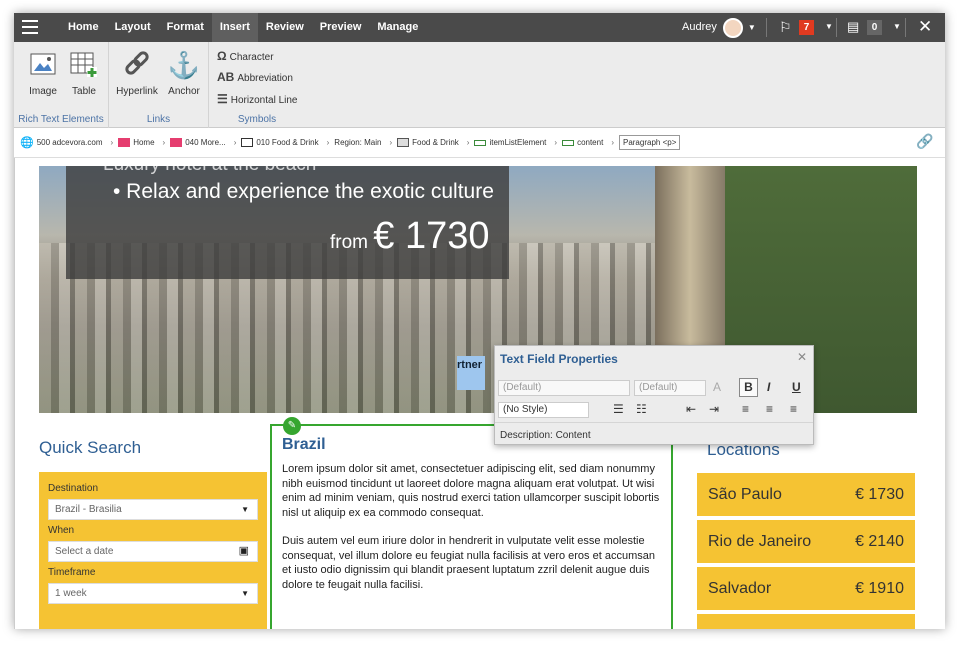 Image resolution: width=960 pixels, height=647 pixels. Describe the element at coordinates (222, 56) in the screenshot. I see `omega-icon: Ω` at that location.